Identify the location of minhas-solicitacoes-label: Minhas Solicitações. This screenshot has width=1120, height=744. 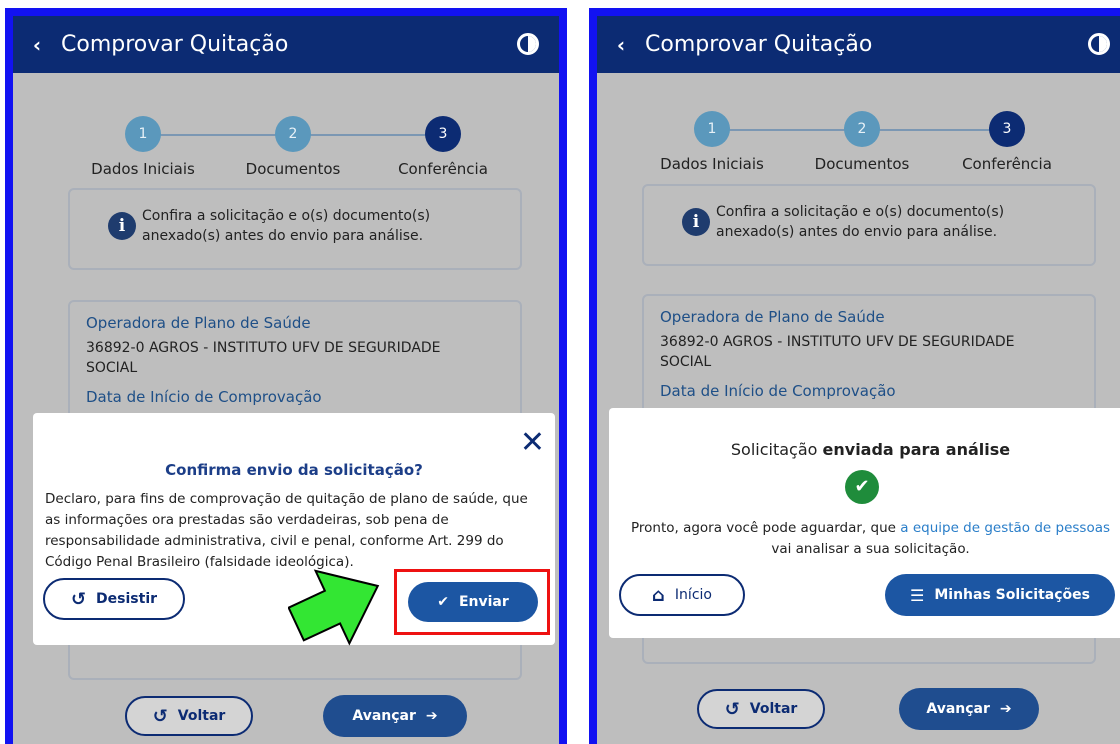
(1012, 595).